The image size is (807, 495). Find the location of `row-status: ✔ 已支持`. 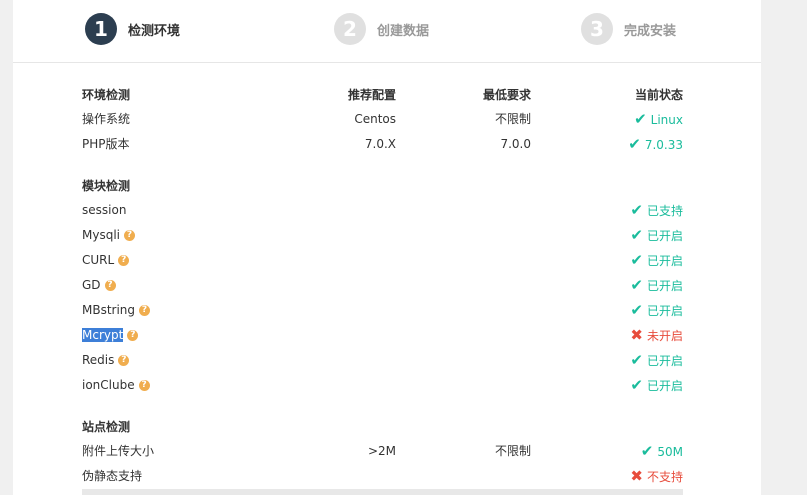

row-status: ✔ 已支持 is located at coordinates (656, 210).